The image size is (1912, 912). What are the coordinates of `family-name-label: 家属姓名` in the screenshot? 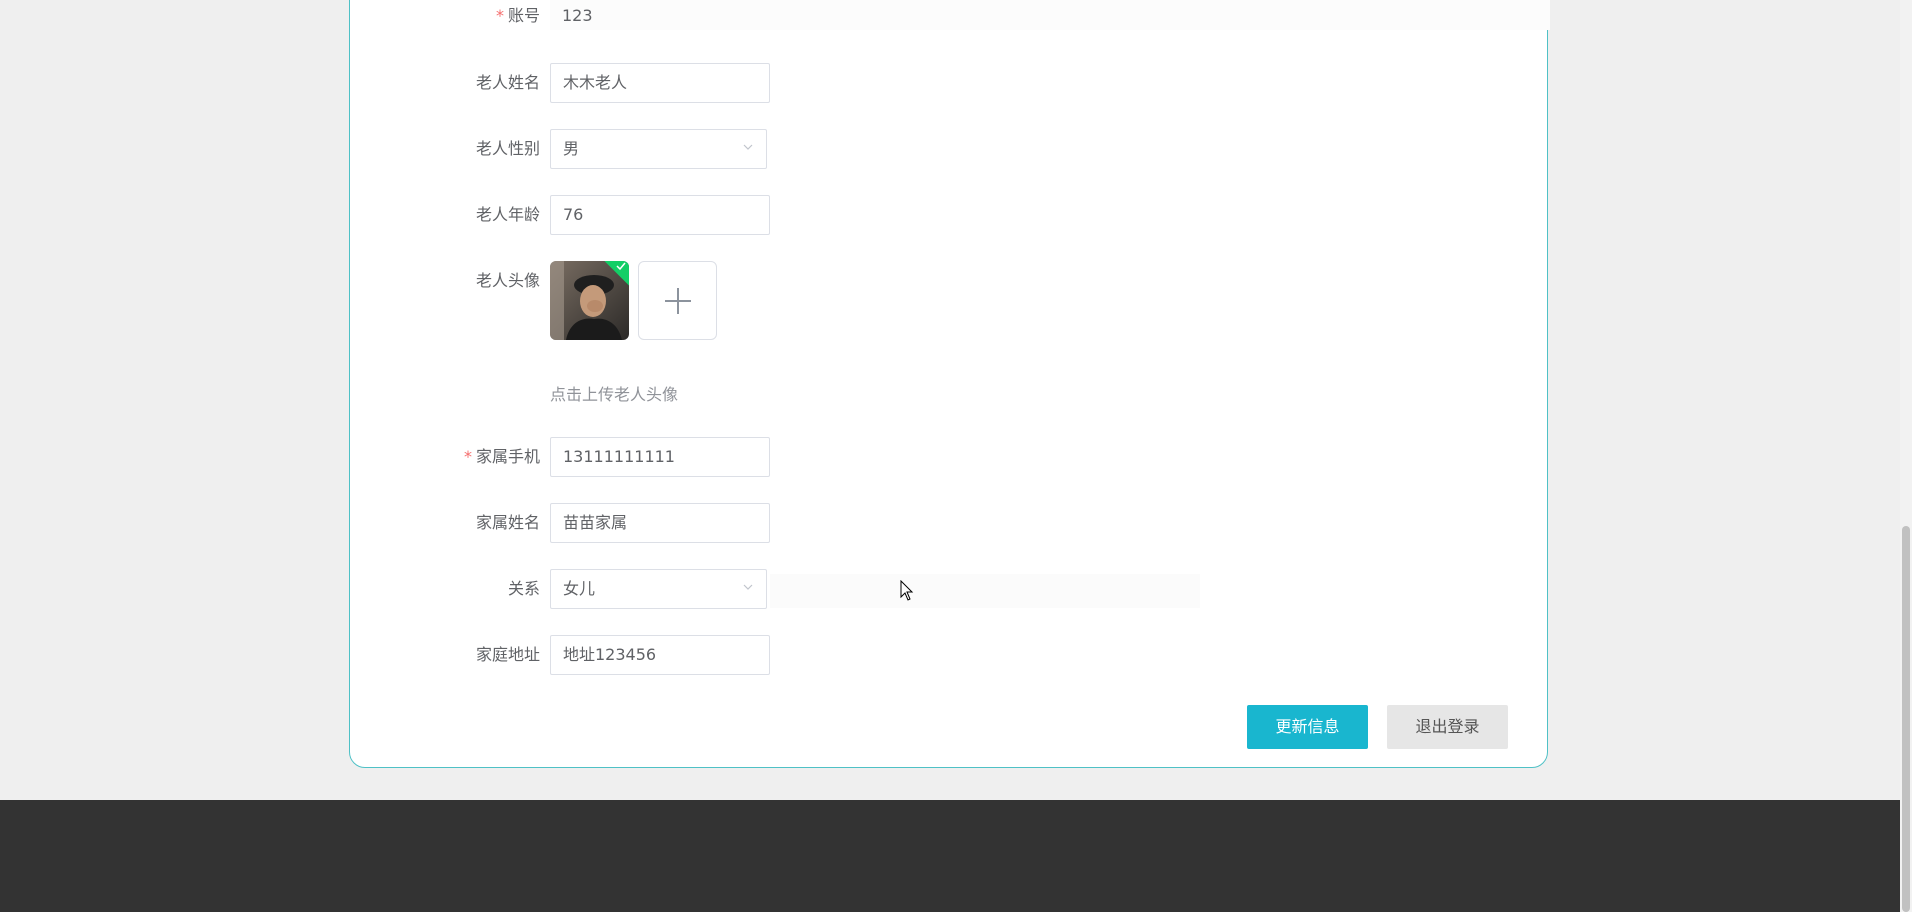 It's located at (507, 522).